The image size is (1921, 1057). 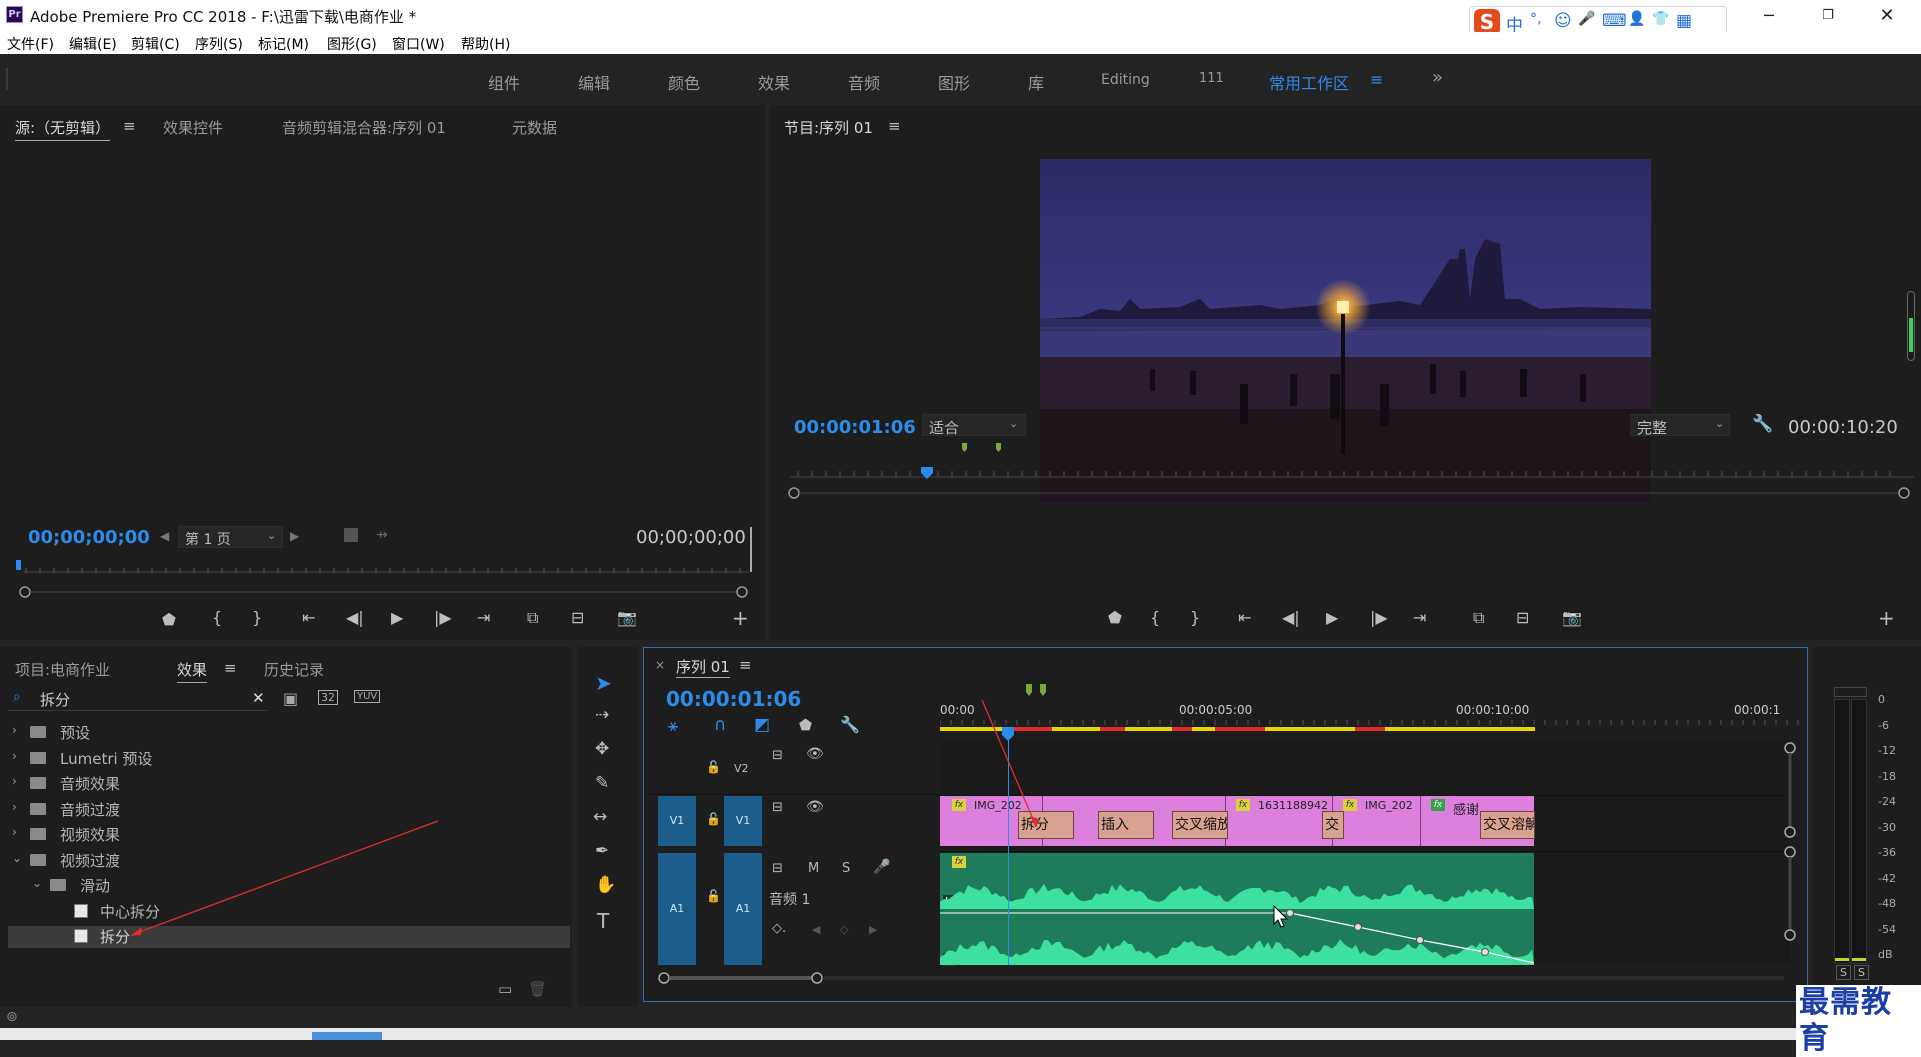 I want to click on program-scrollbar, so click(x=1911, y=326).